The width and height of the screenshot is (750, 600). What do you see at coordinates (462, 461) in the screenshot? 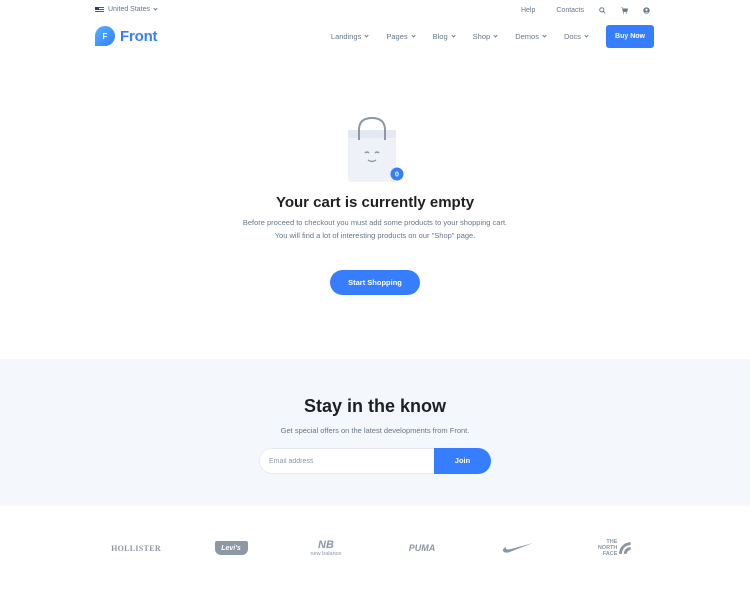
I see `join-button: Join` at bounding box center [462, 461].